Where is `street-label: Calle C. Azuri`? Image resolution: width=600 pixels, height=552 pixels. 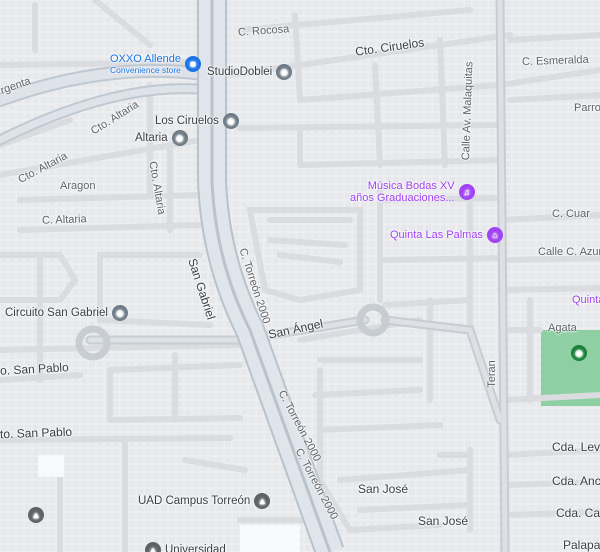 street-label: Calle C. Azuri is located at coordinates (569, 252).